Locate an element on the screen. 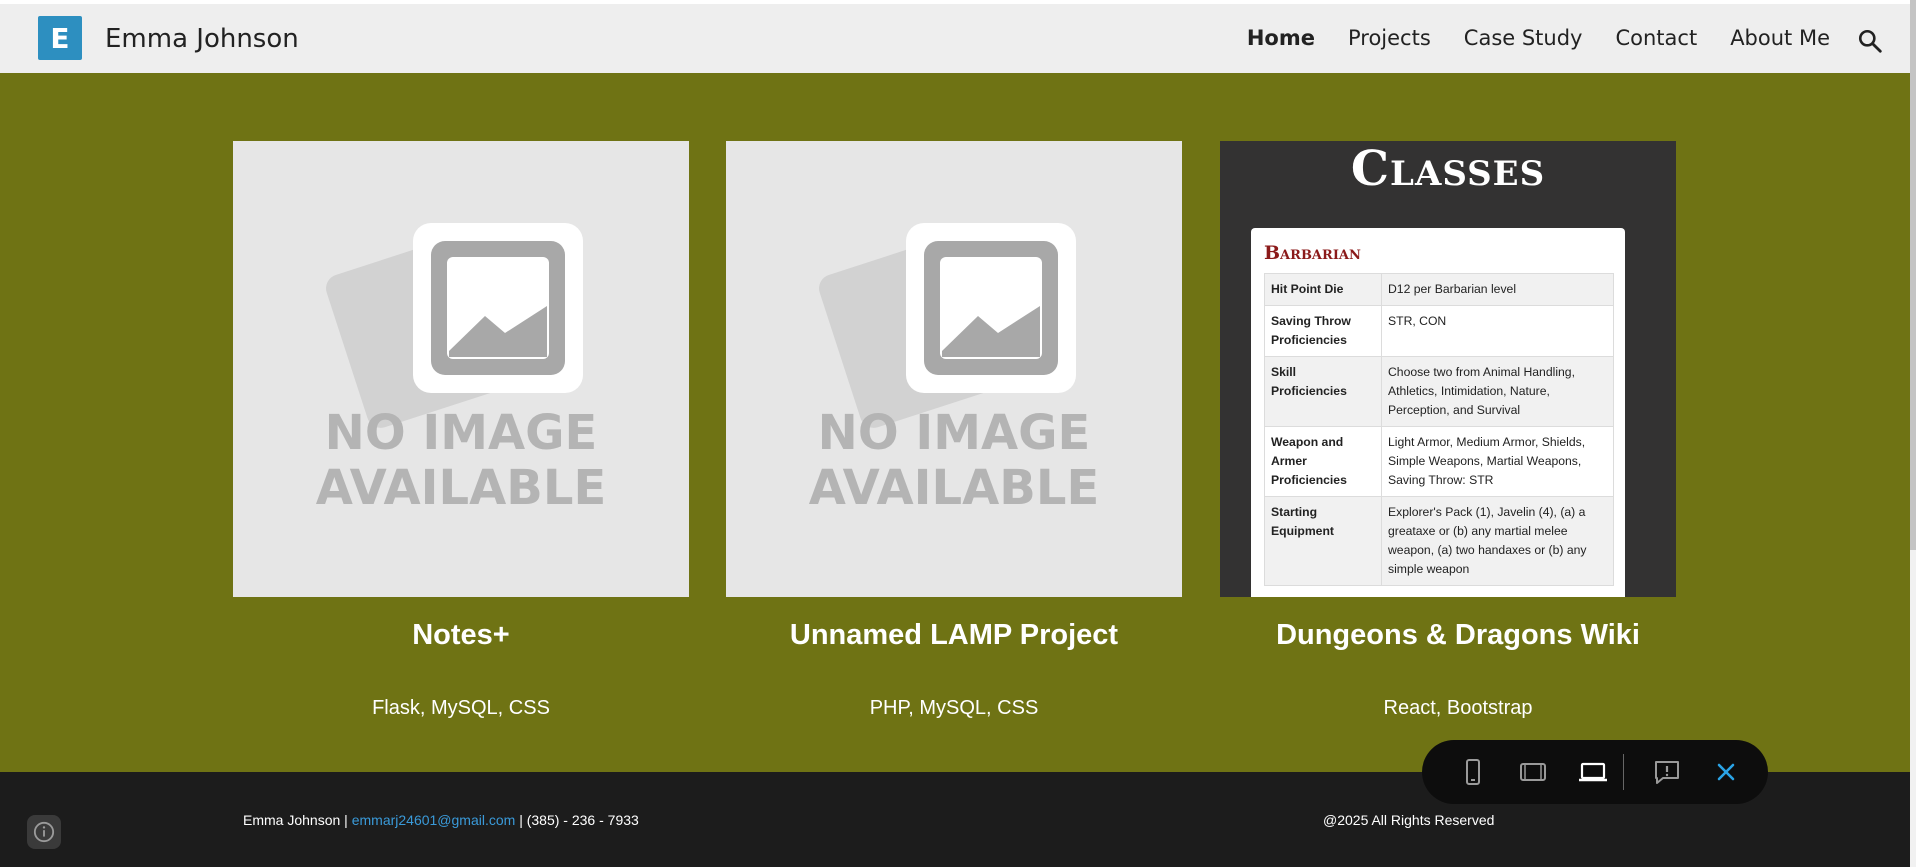 The width and height of the screenshot is (1916, 867). close-button is located at coordinates (1726, 772).